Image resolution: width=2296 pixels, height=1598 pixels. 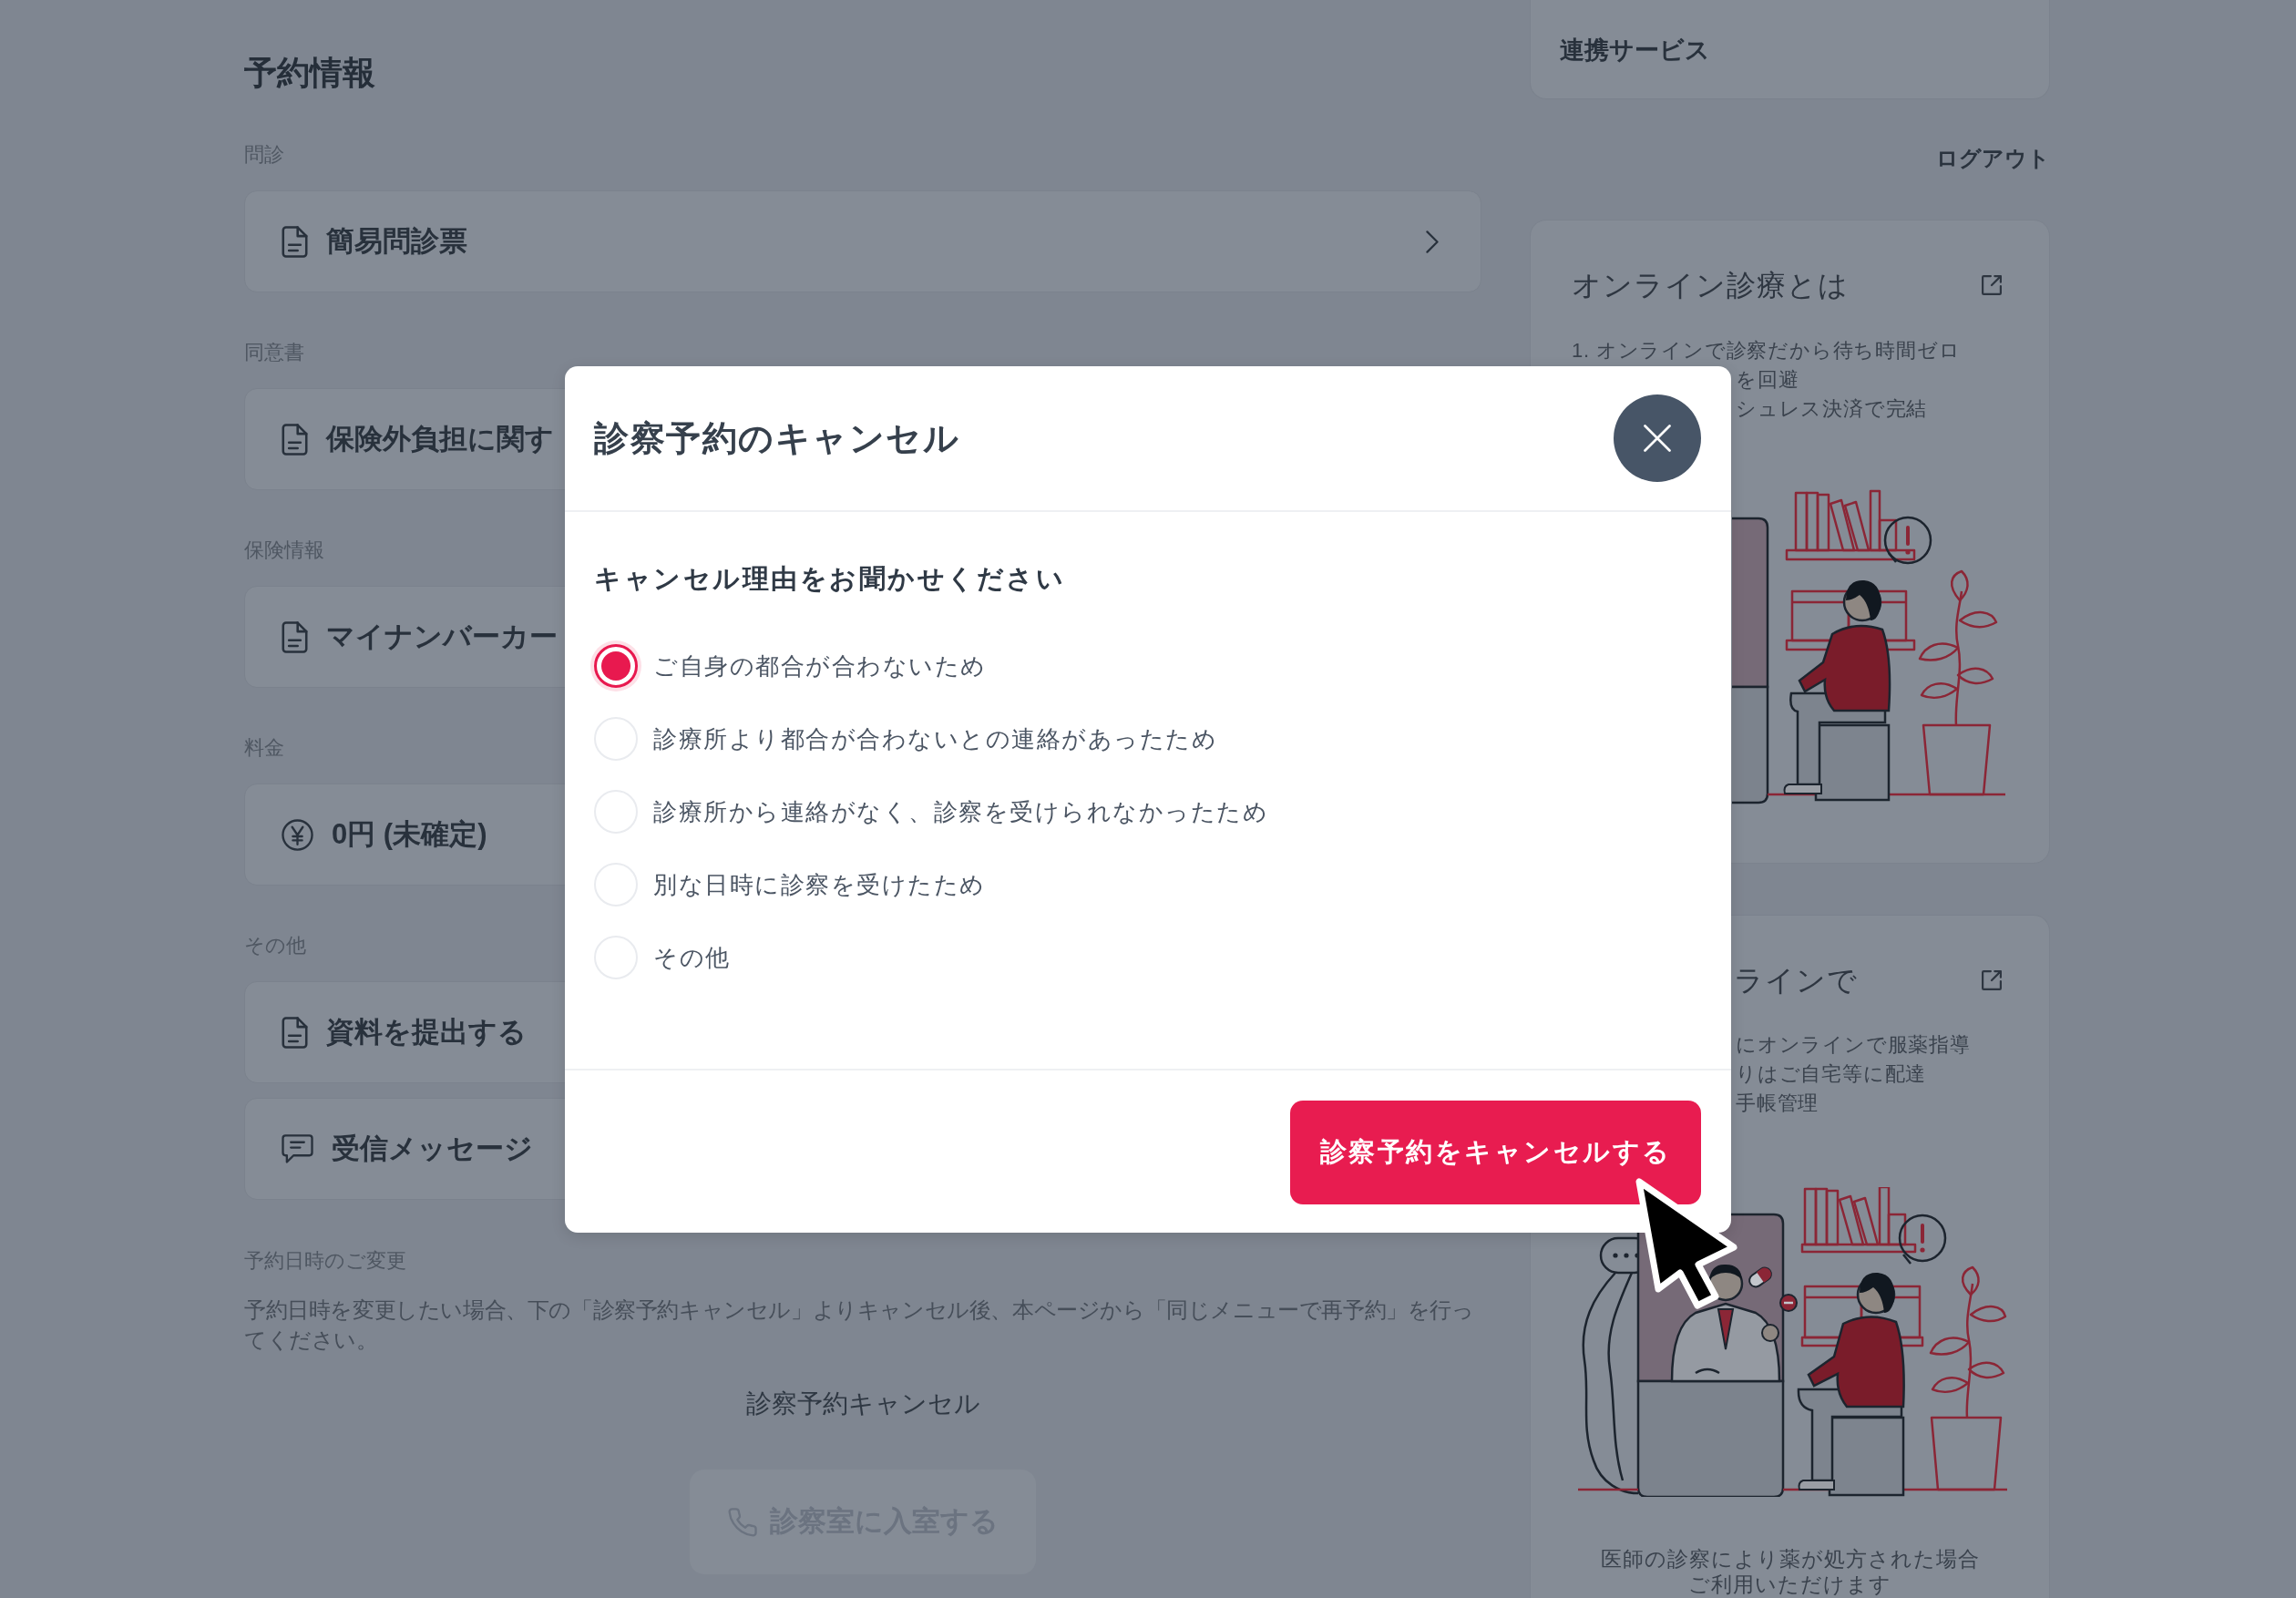 What do you see at coordinates (1767, 380) in the screenshot?
I see `info-text: を回避` at bounding box center [1767, 380].